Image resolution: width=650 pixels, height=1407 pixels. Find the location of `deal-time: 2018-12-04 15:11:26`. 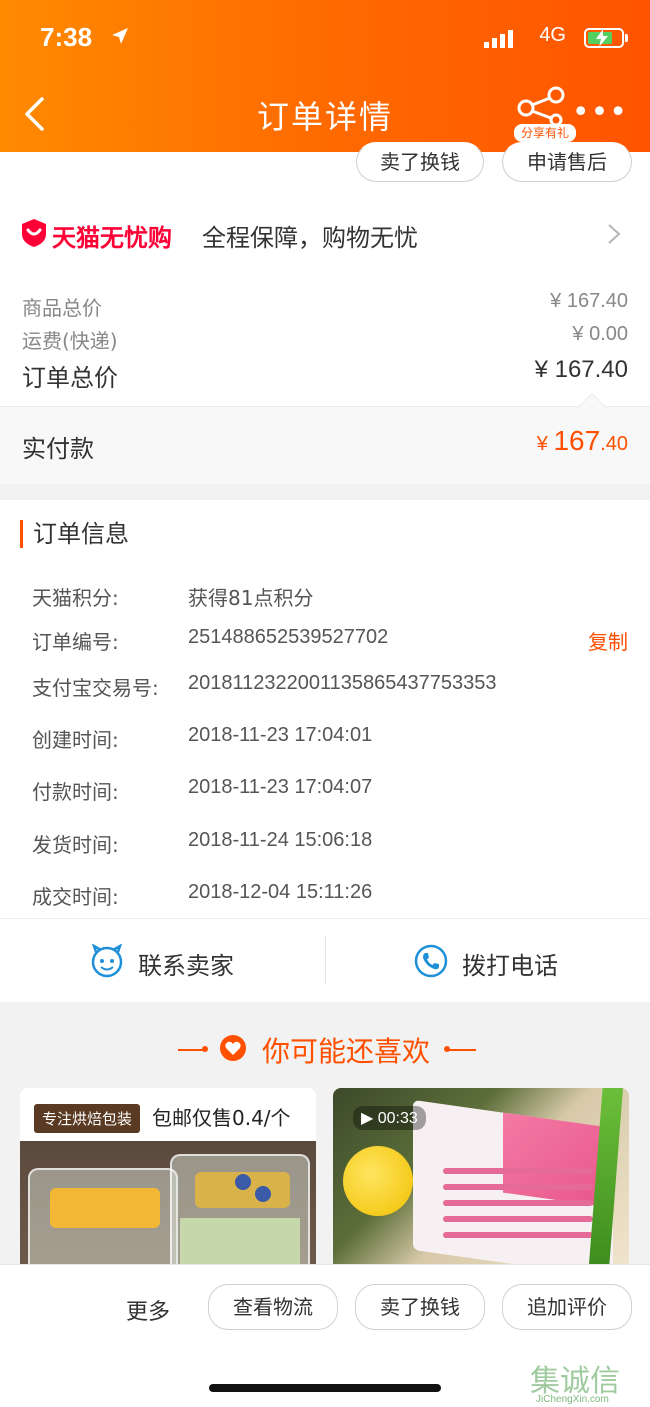

deal-time: 2018-12-04 15:11:26 is located at coordinates (280, 892).